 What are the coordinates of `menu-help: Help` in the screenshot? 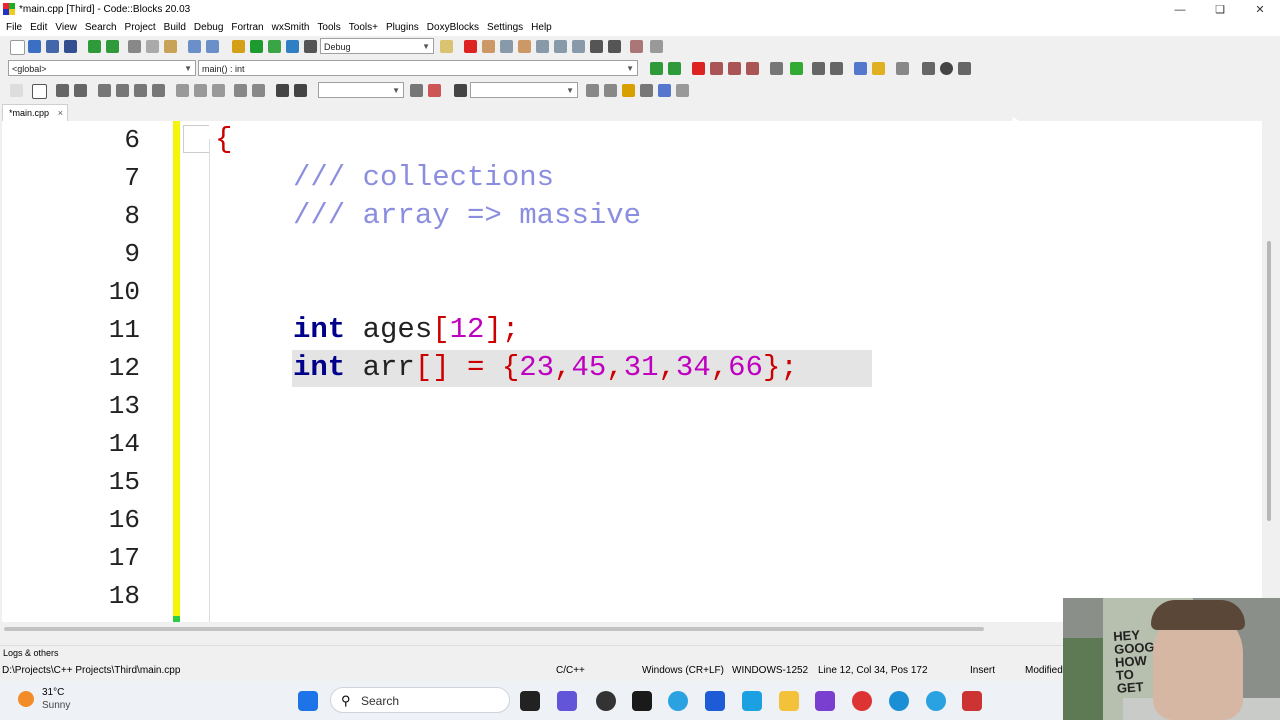 It's located at (541, 28).